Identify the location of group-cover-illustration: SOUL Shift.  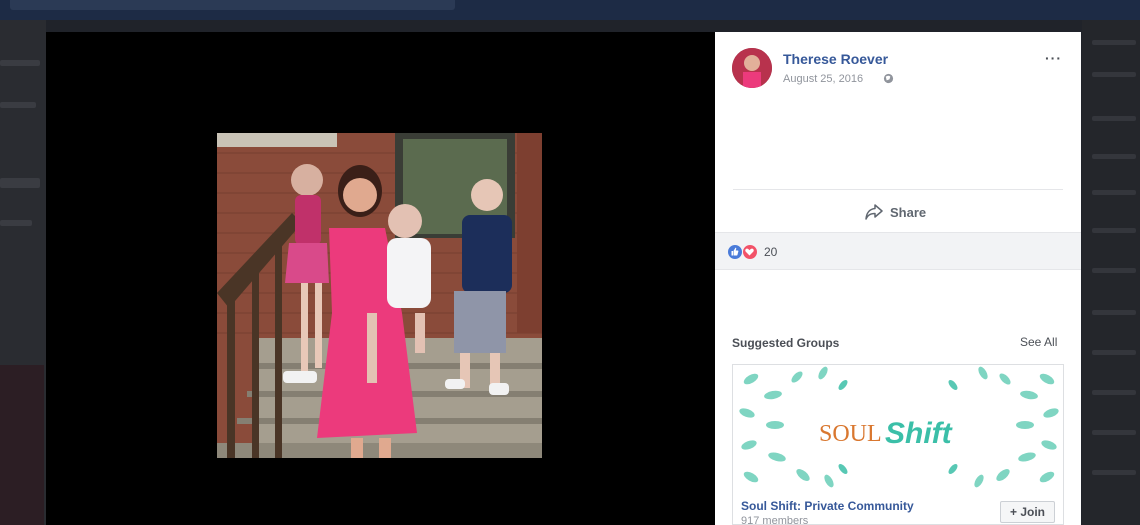
(898, 427).